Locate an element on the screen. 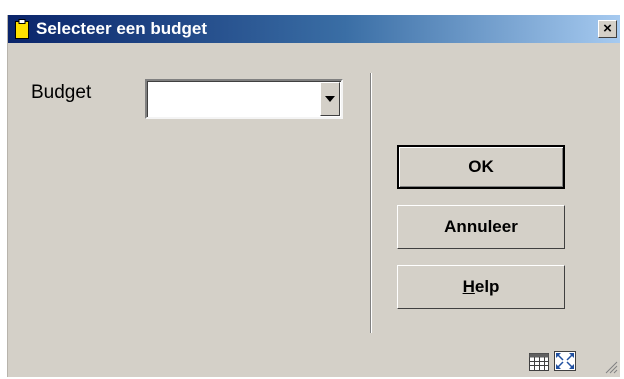  help-button-label: Help is located at coordinates (481, 287).